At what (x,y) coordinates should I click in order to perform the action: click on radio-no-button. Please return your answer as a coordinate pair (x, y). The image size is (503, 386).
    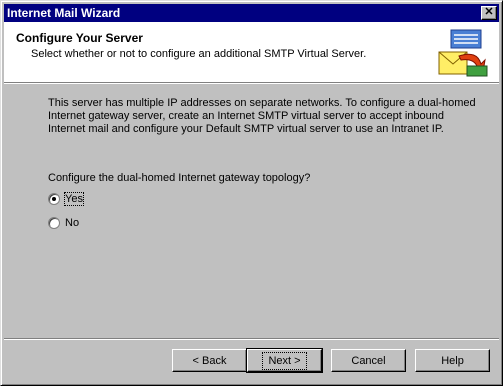
    Looking at the image, I should click on (54, 223).